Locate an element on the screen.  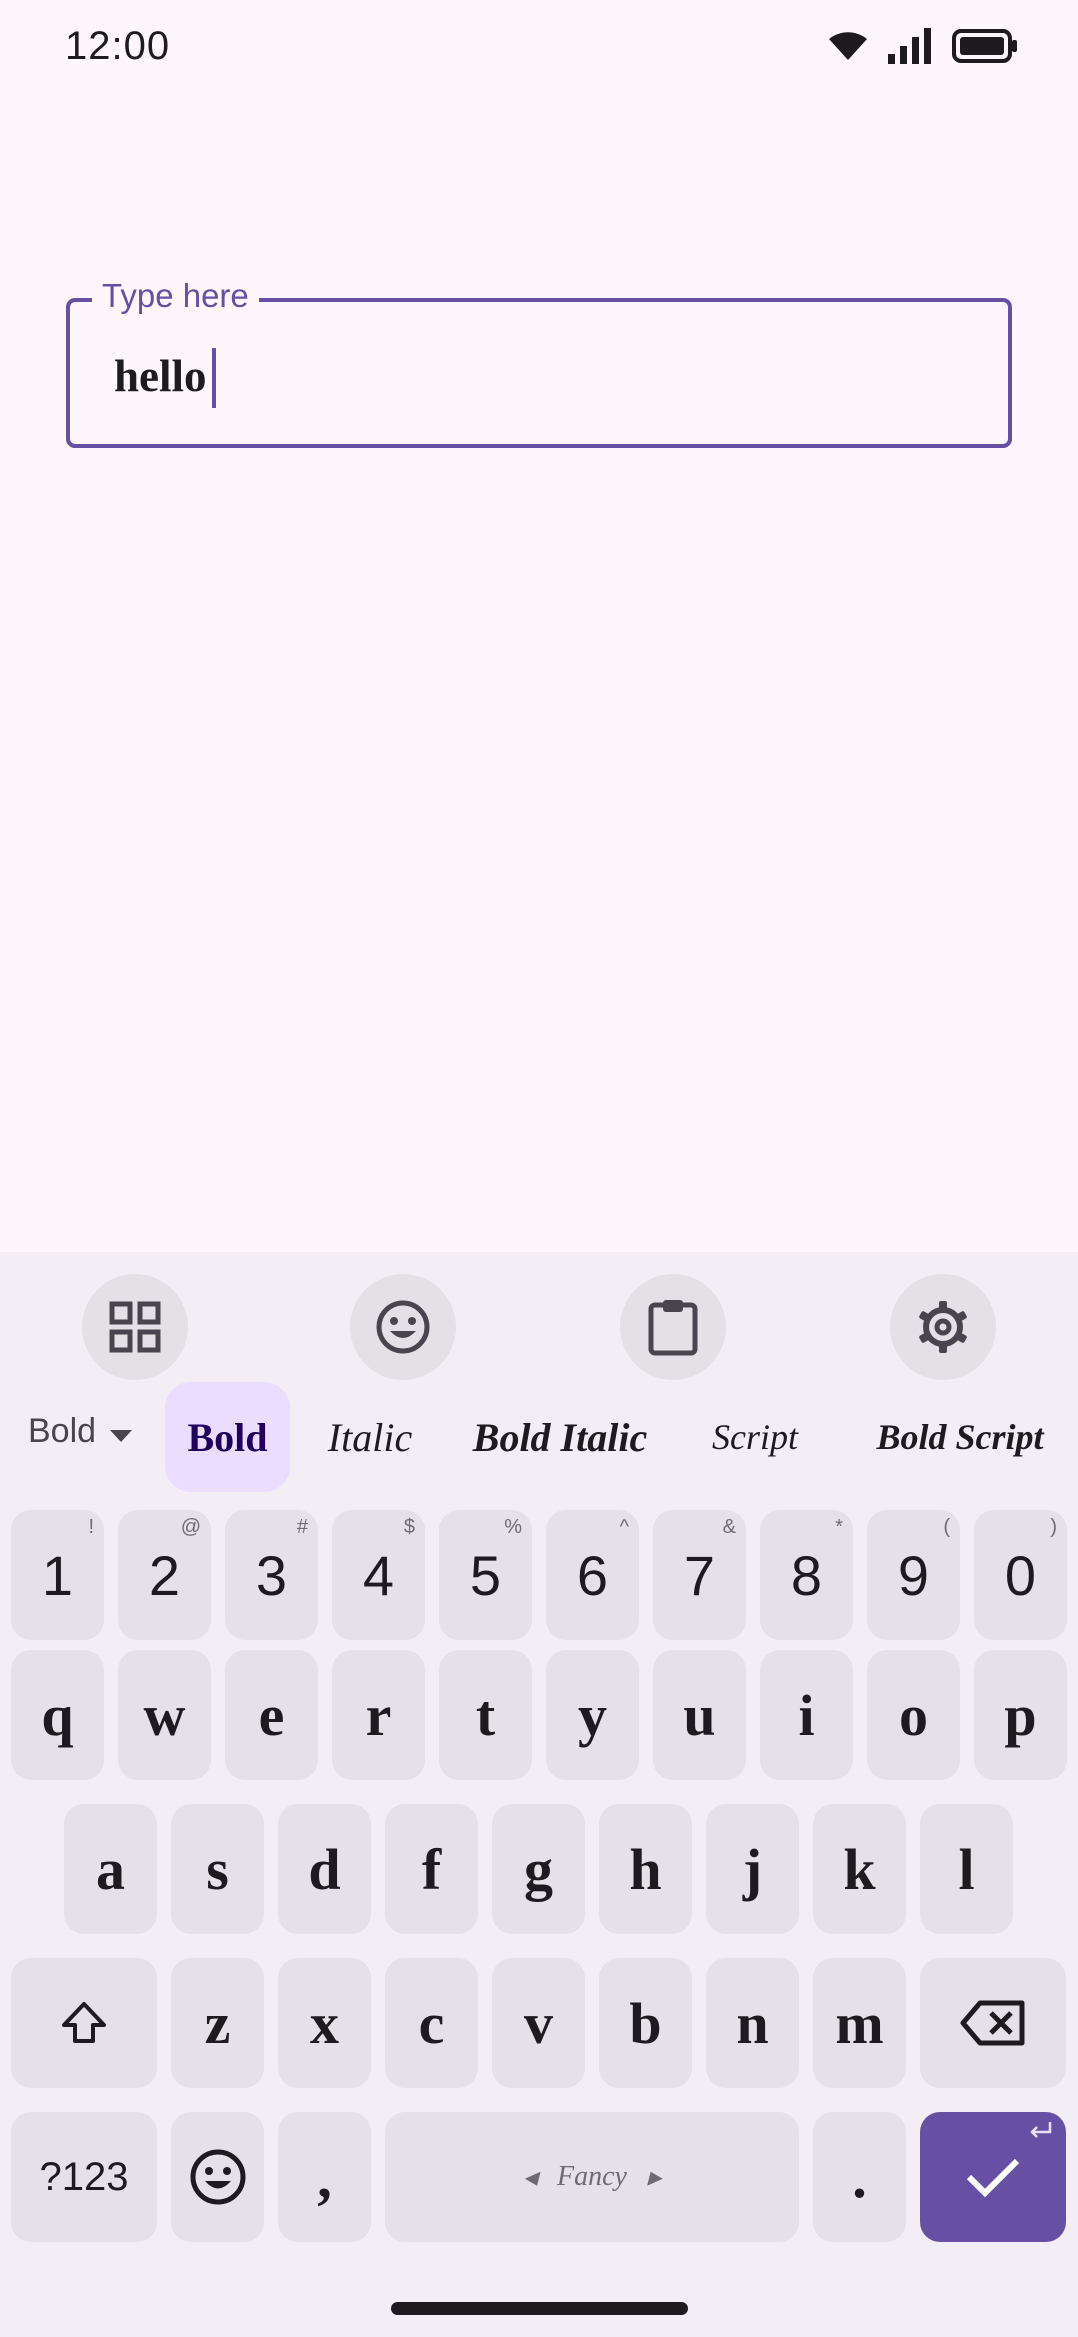
enter-key is located at coordinates (993, 2177).